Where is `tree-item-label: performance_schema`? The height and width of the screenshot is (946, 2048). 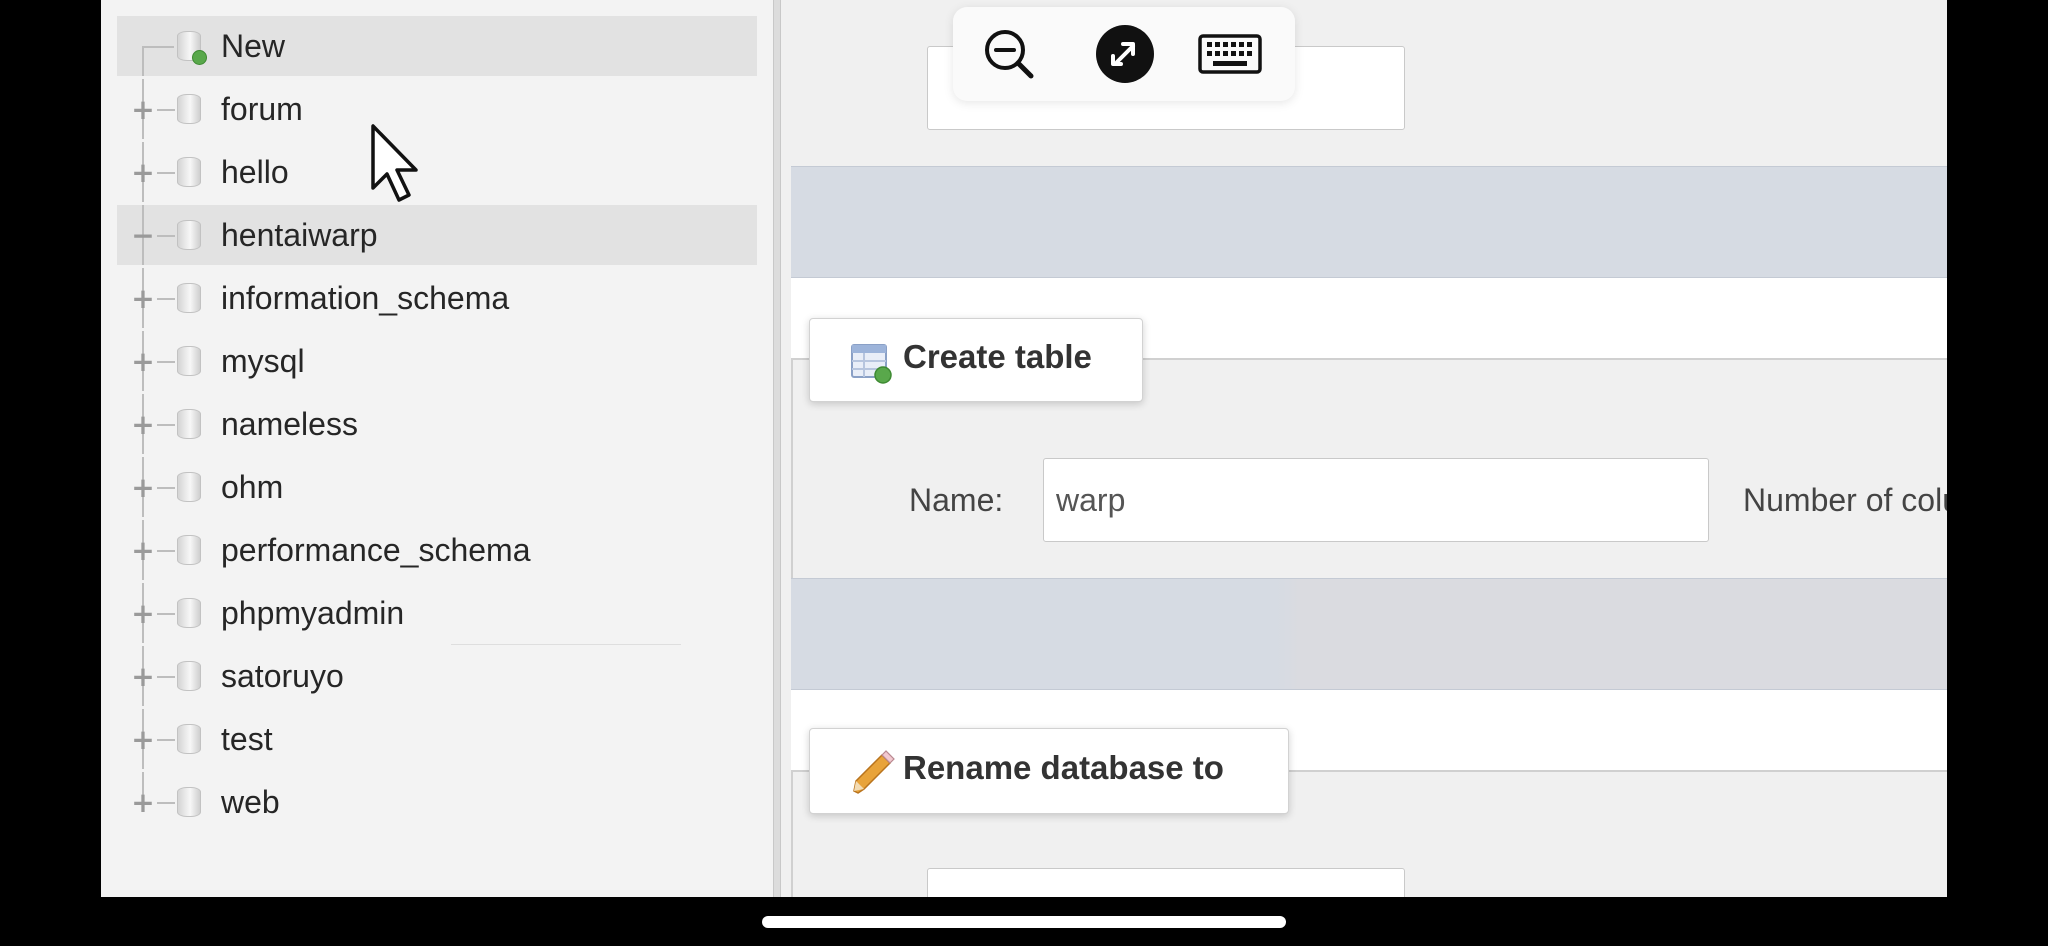
tree-item-label: performance_schema is located at coordinates (376, 550).